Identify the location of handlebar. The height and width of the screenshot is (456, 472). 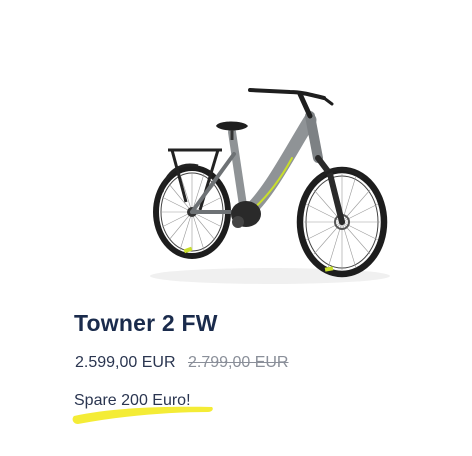
(291, 103).